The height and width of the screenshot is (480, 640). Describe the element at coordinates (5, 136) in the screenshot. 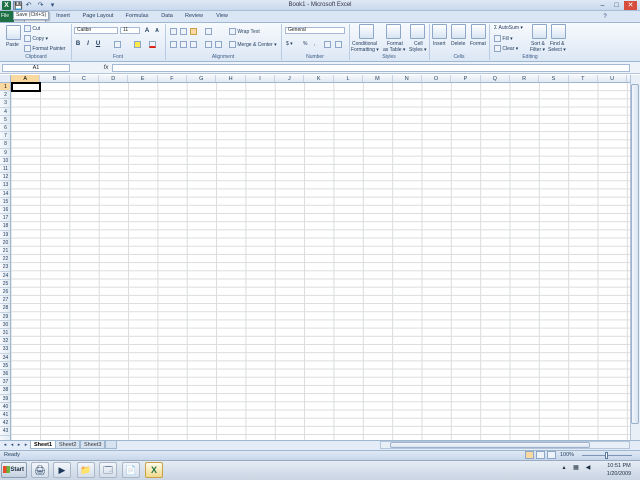

I see `row-header: 7` at that location.